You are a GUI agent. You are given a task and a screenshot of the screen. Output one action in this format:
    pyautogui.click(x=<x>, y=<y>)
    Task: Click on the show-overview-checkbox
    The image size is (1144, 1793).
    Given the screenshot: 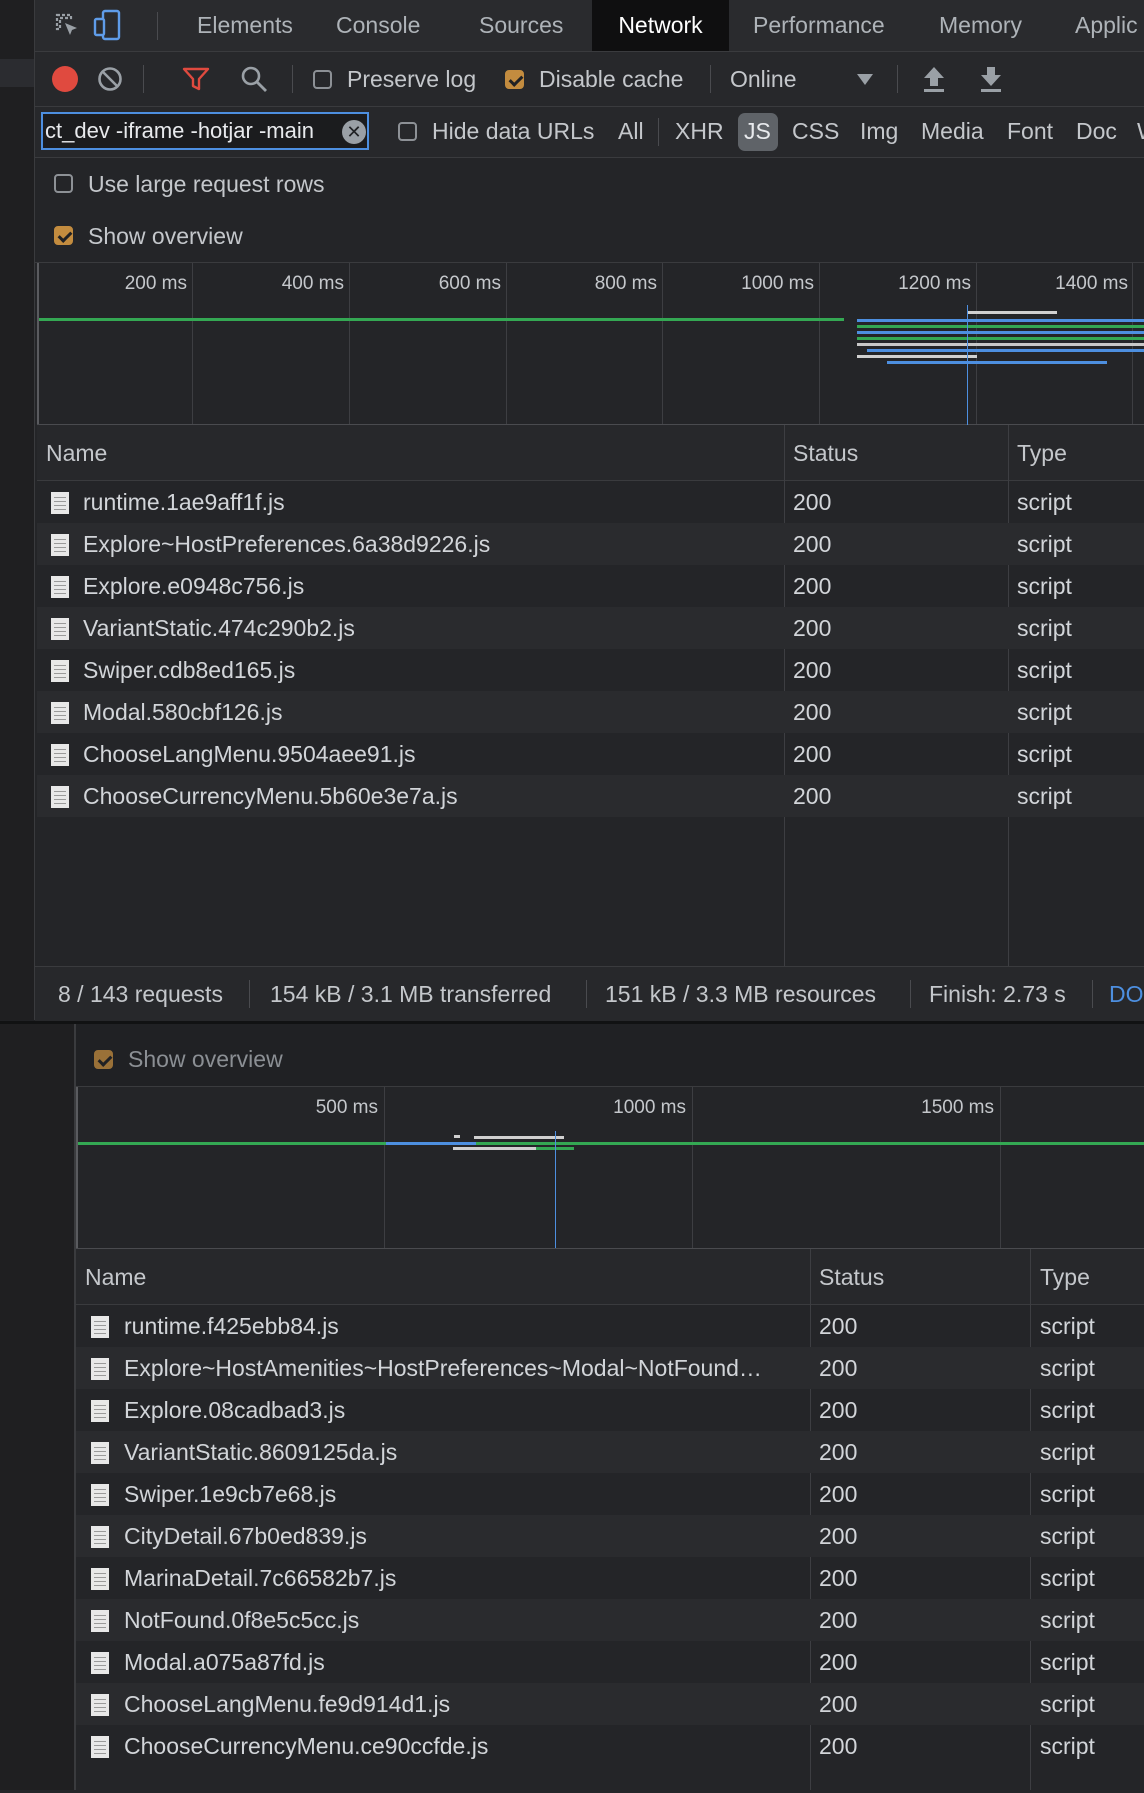 What is the action you would take?
    pyautogui.click(x=63, y=235)
    